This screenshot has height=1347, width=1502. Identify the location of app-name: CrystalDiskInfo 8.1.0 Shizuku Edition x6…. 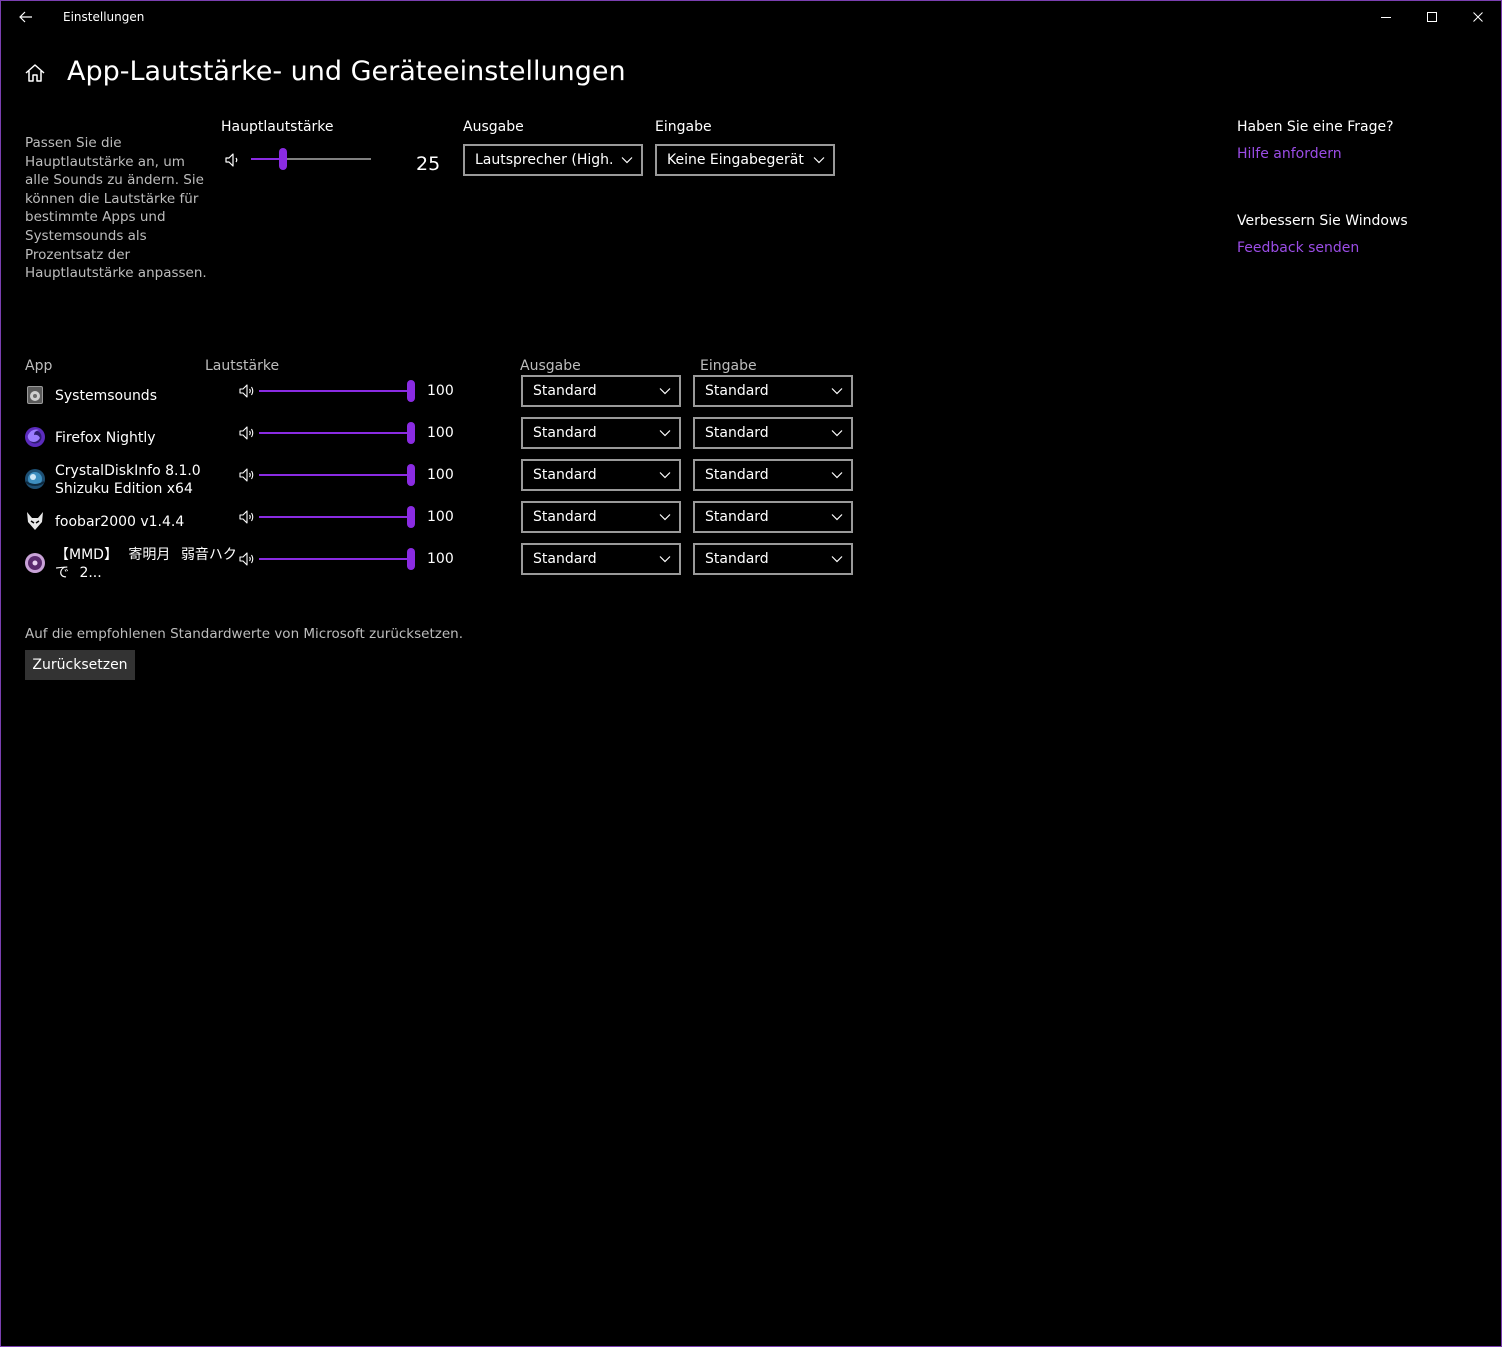
(128, 480).